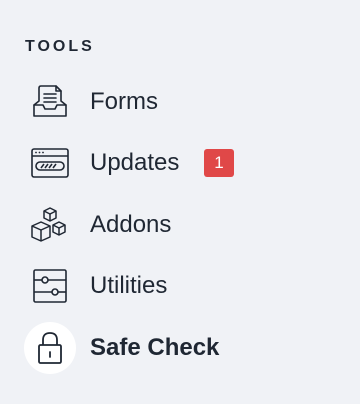  I want to click on nav-item-addons: Addons, so click(174, 225).